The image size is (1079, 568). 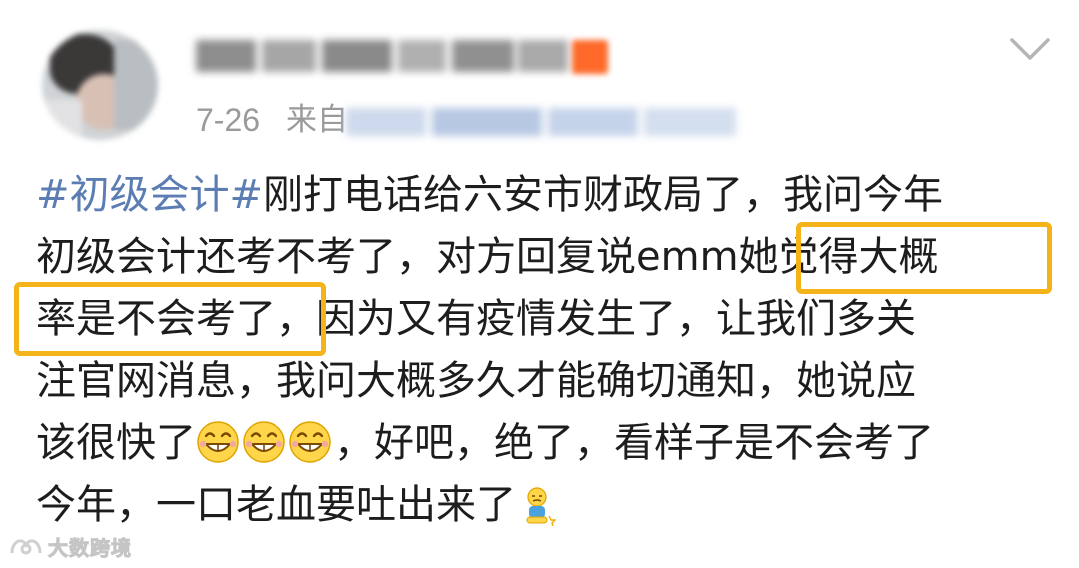 I want to click on sitting-sad-emoji-icon, so click(x=539, y=504).